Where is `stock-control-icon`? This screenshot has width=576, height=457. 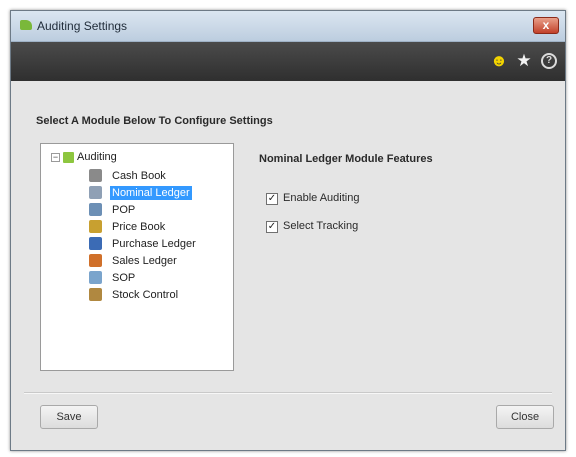 stock-control-icon is located at coordinates (95, 294).